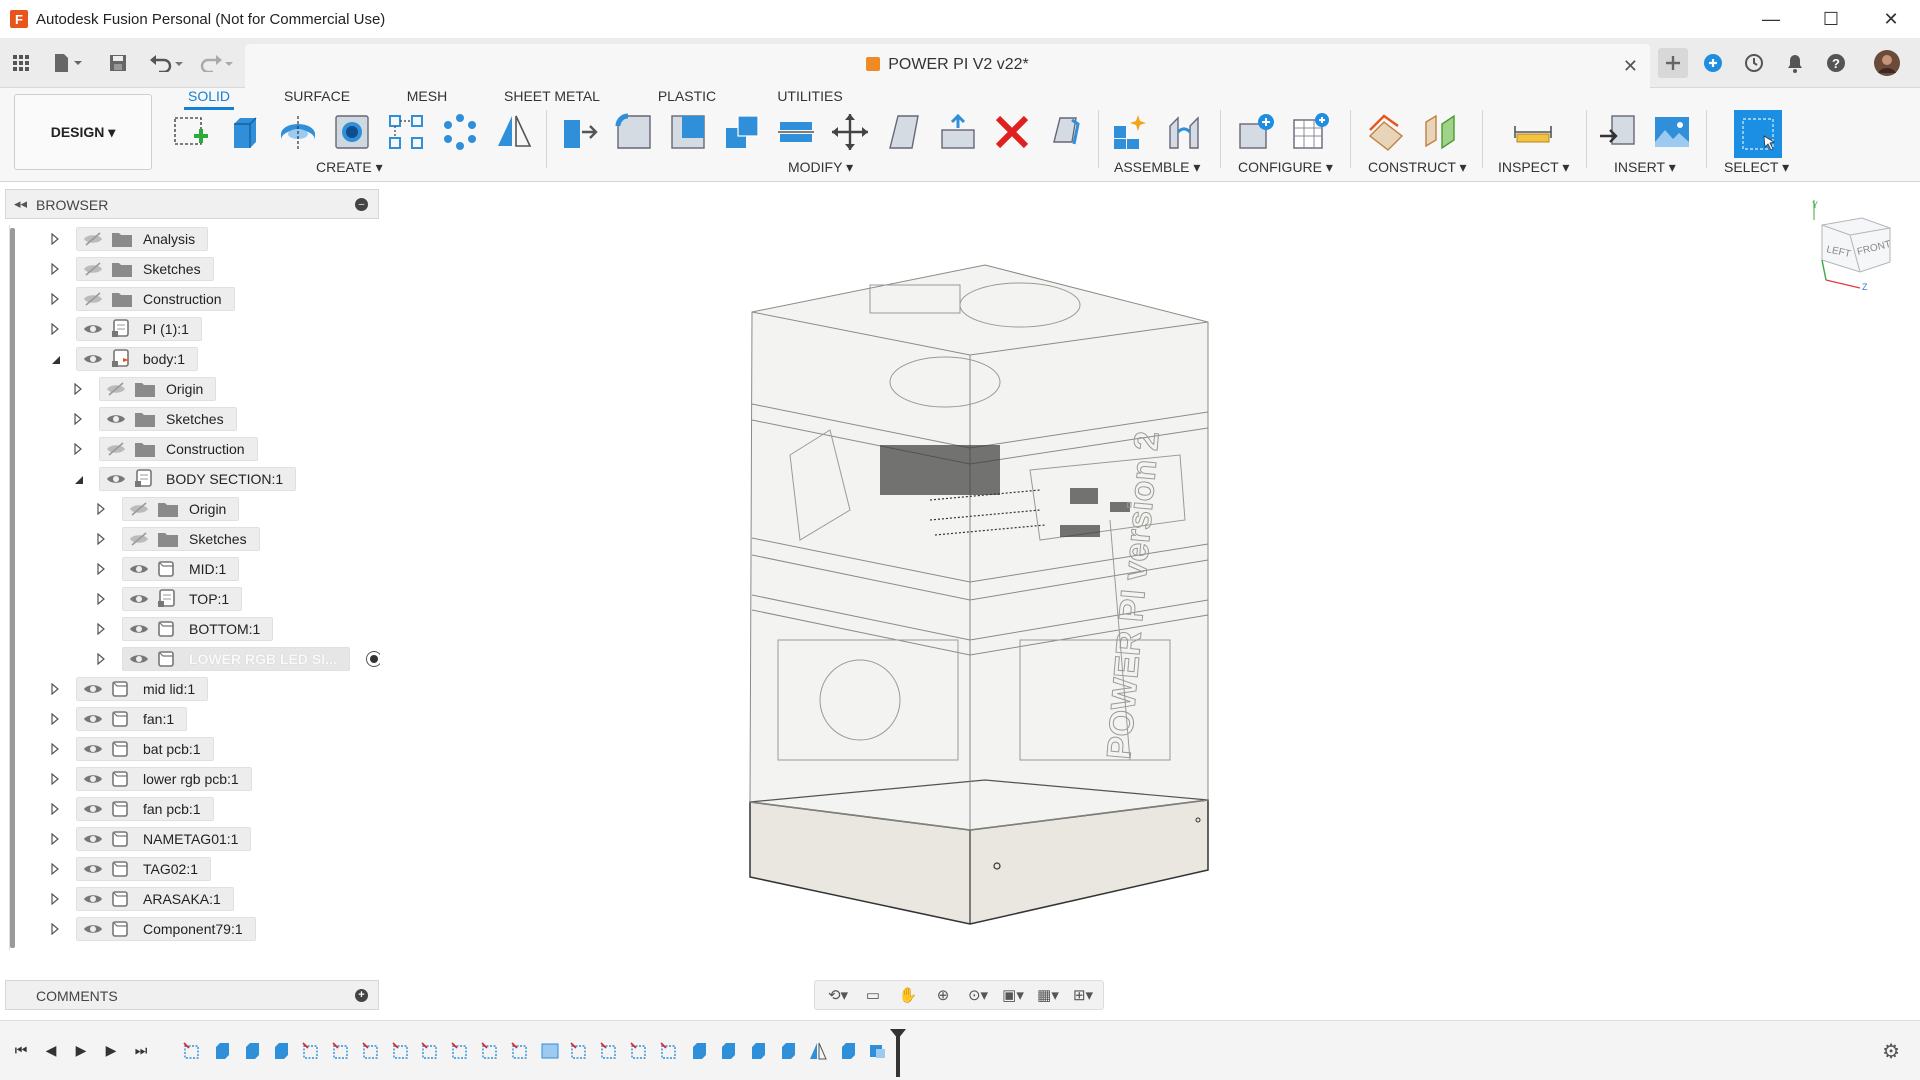 The width and height of the screenshot is (1920, 1080). Describe the element at coordinates (838, 995) in the screenshot. I see `orbit-icon: ⟲▾` at that location.